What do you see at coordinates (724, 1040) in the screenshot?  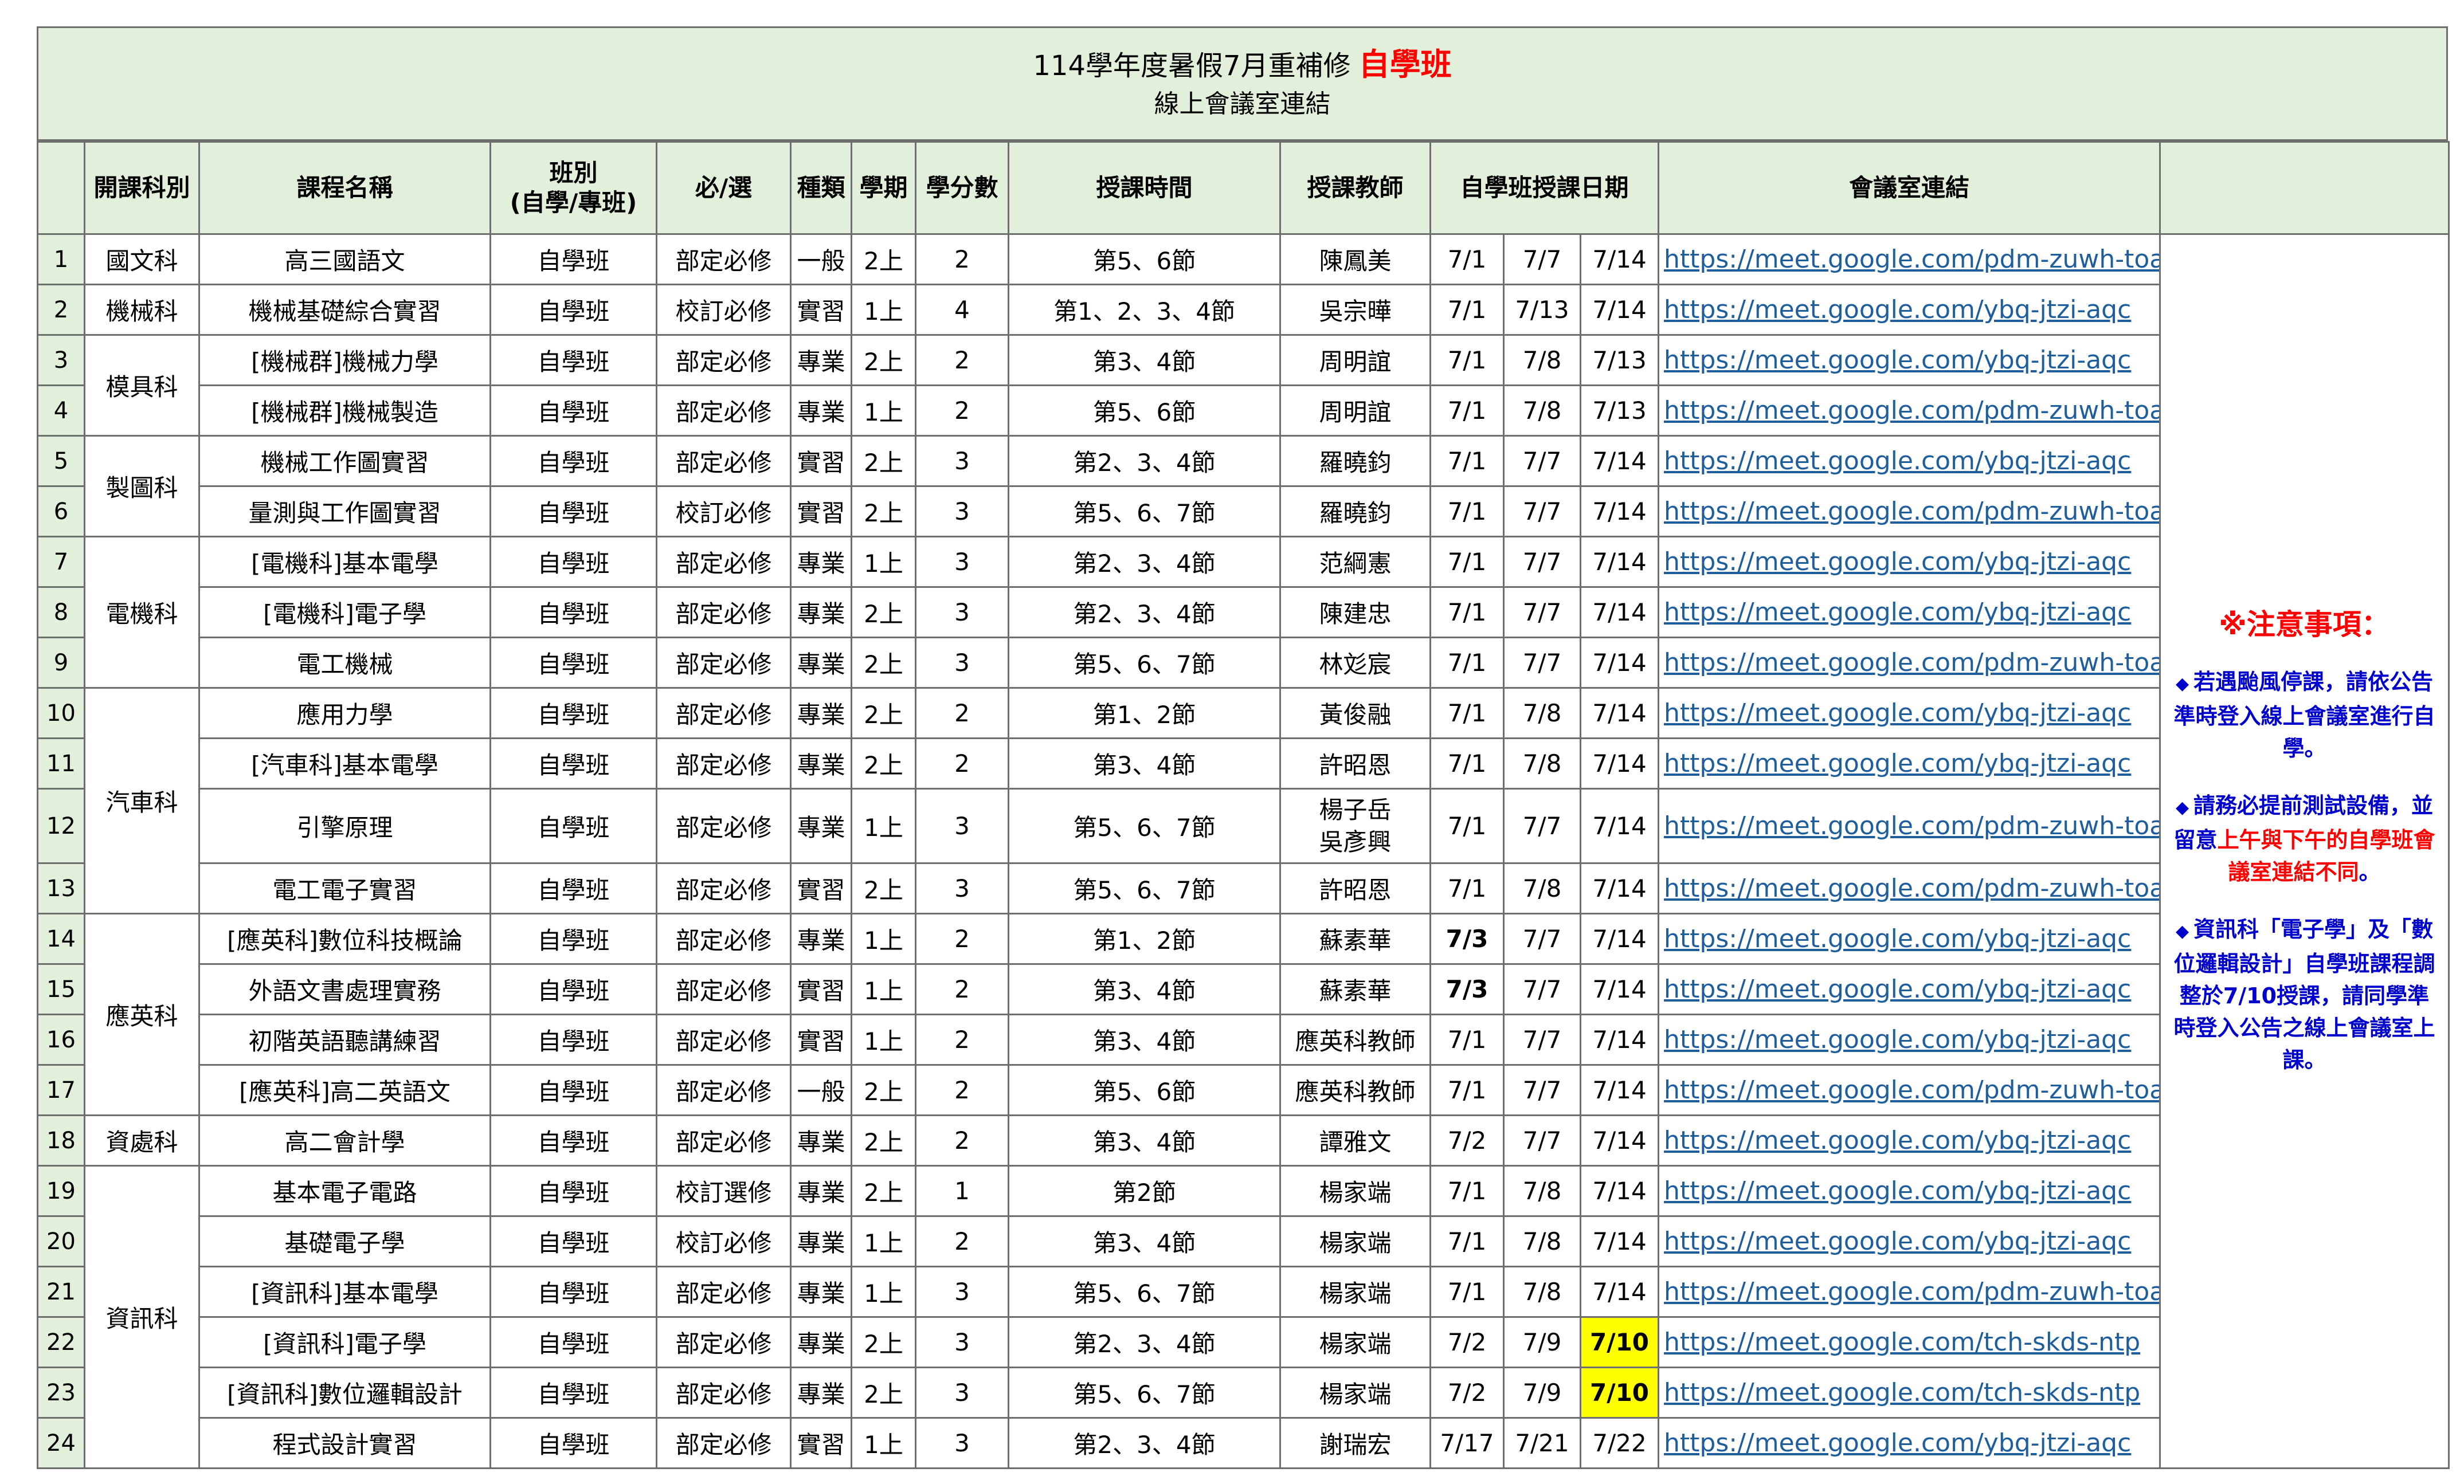 I see `required-cell: 部定必修` at bounding box center [724, 1040].